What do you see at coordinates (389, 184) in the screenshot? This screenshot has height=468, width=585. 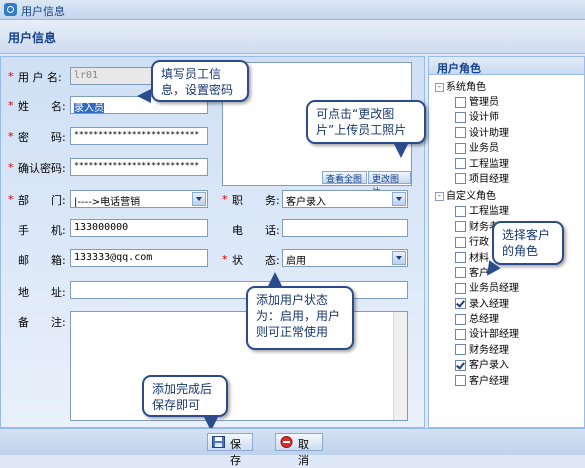 I see `change-photo-button: 更改图片` at bounding box center [389, 184].